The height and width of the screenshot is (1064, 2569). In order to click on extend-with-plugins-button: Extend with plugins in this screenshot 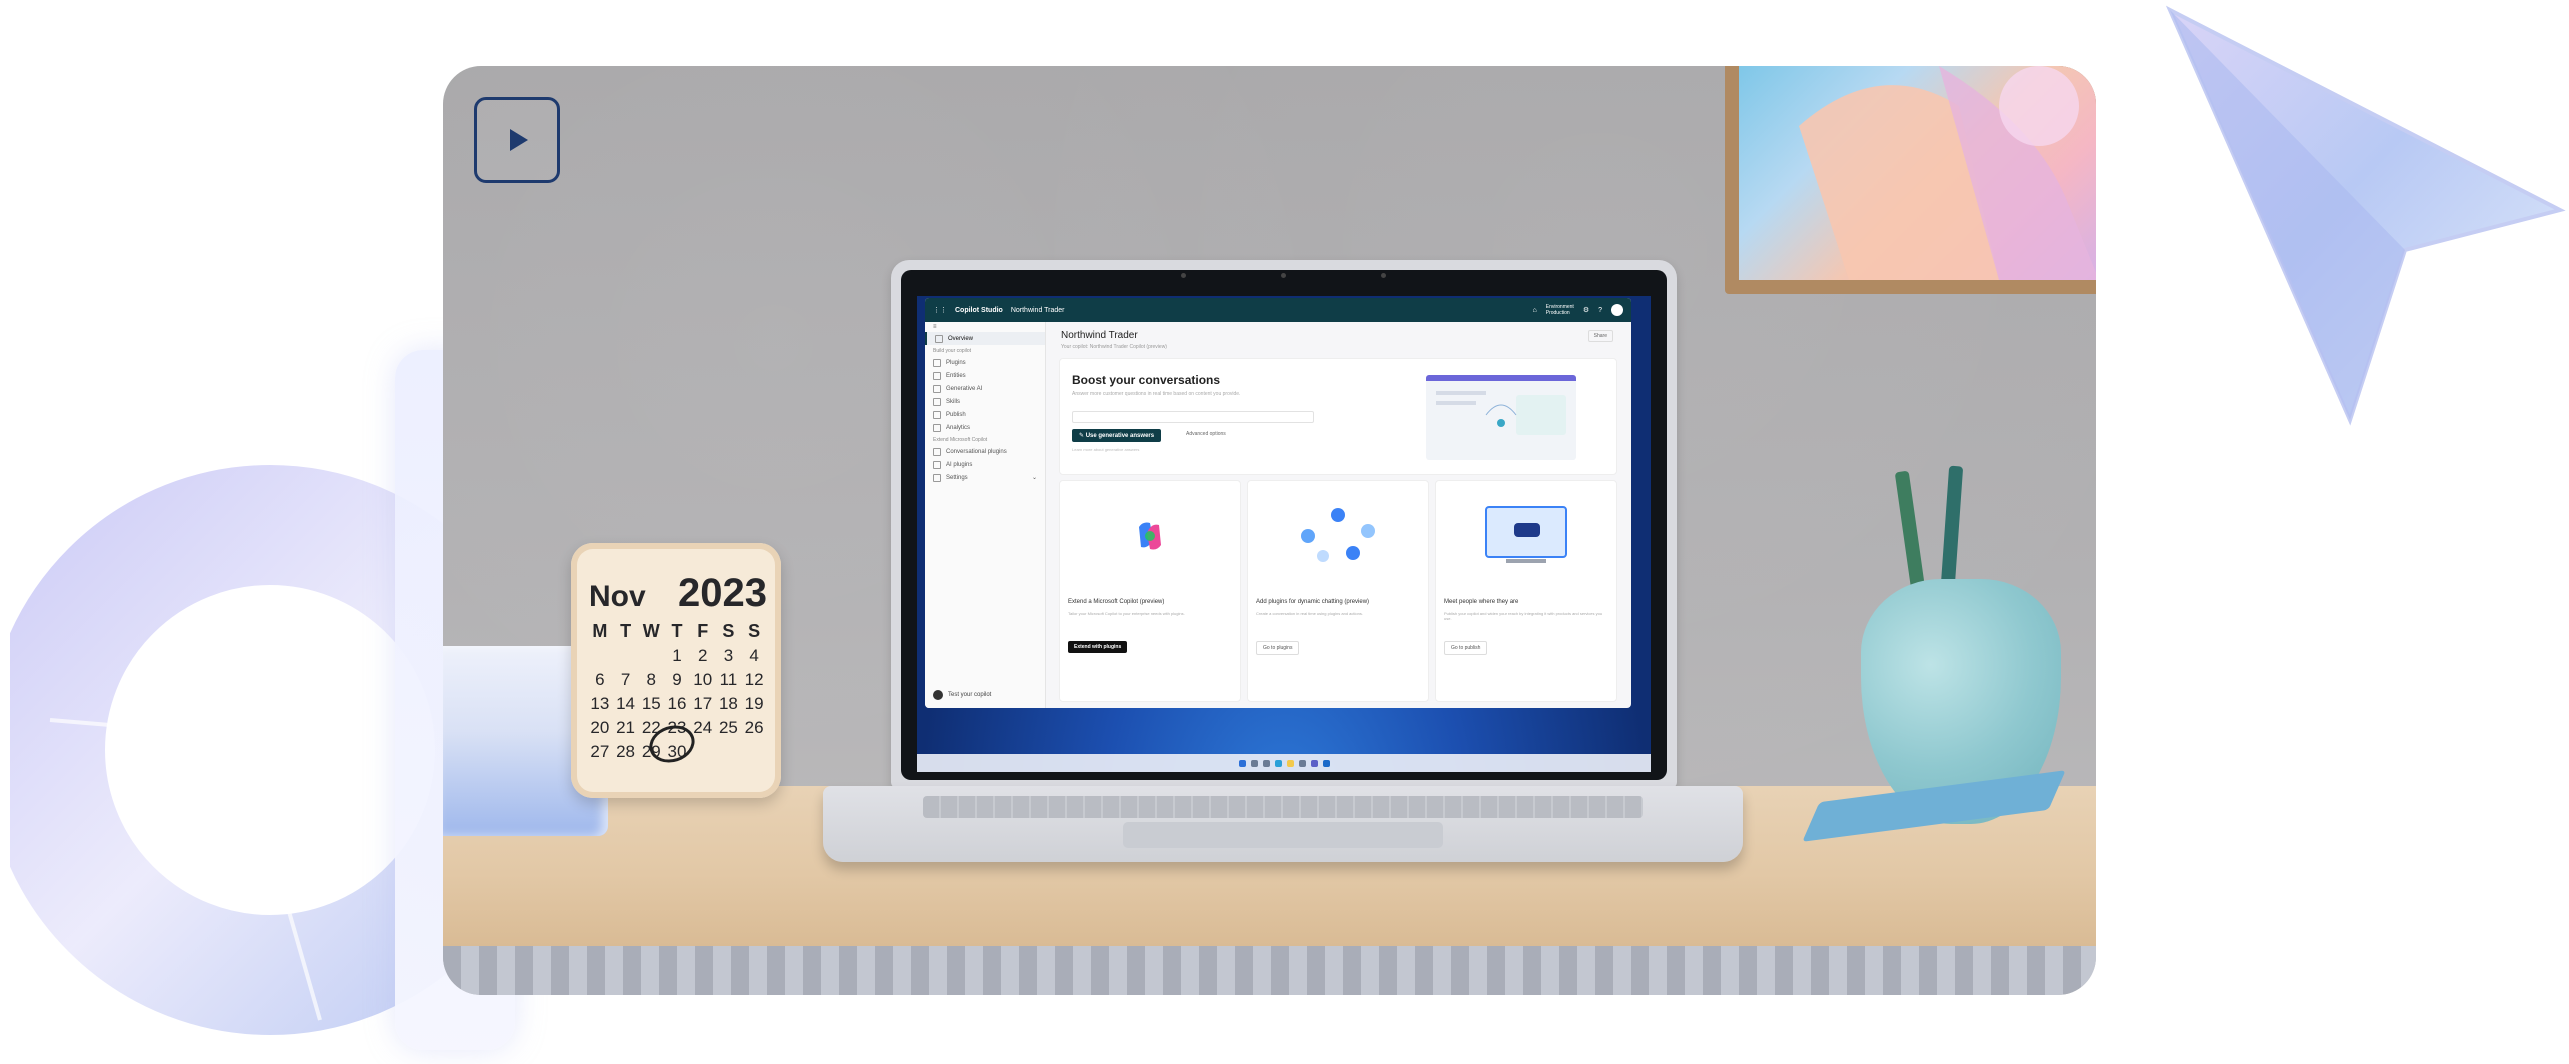, I will do `click(1098, 647)`.